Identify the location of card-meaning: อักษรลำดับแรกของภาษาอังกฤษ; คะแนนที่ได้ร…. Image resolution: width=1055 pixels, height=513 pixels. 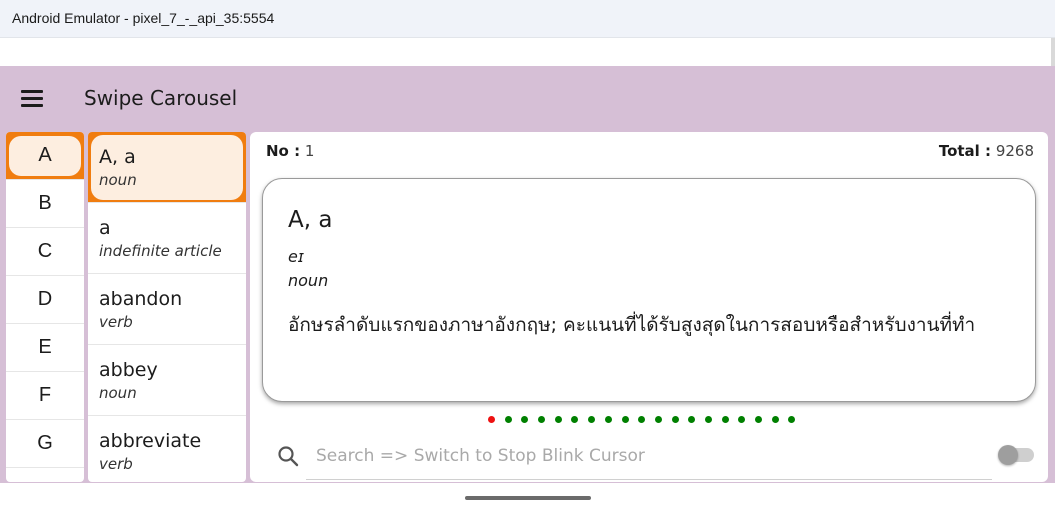
(632, 325).